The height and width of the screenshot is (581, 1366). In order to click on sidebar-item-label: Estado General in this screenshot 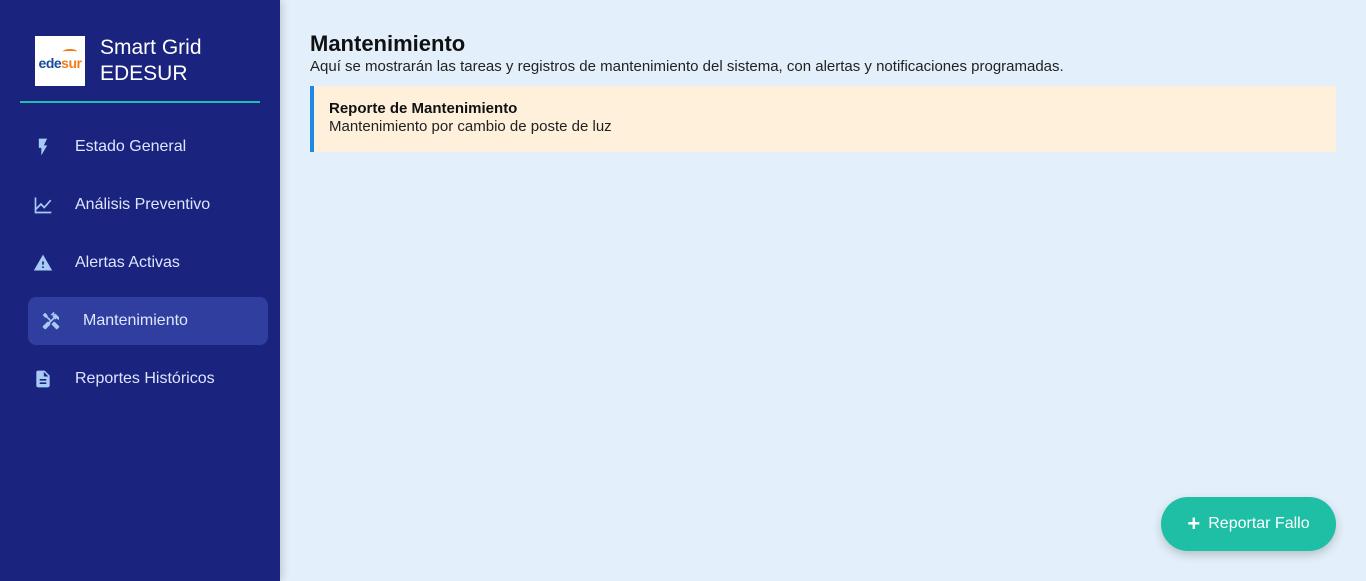, I will do `click(131, 146)`.